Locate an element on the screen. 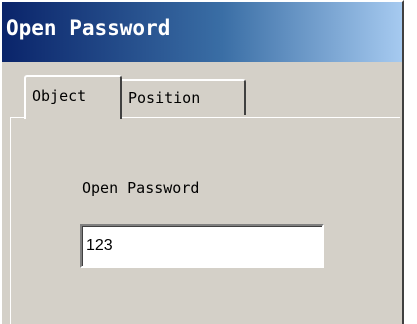  open-password-input is located at coordinates (202, 246).